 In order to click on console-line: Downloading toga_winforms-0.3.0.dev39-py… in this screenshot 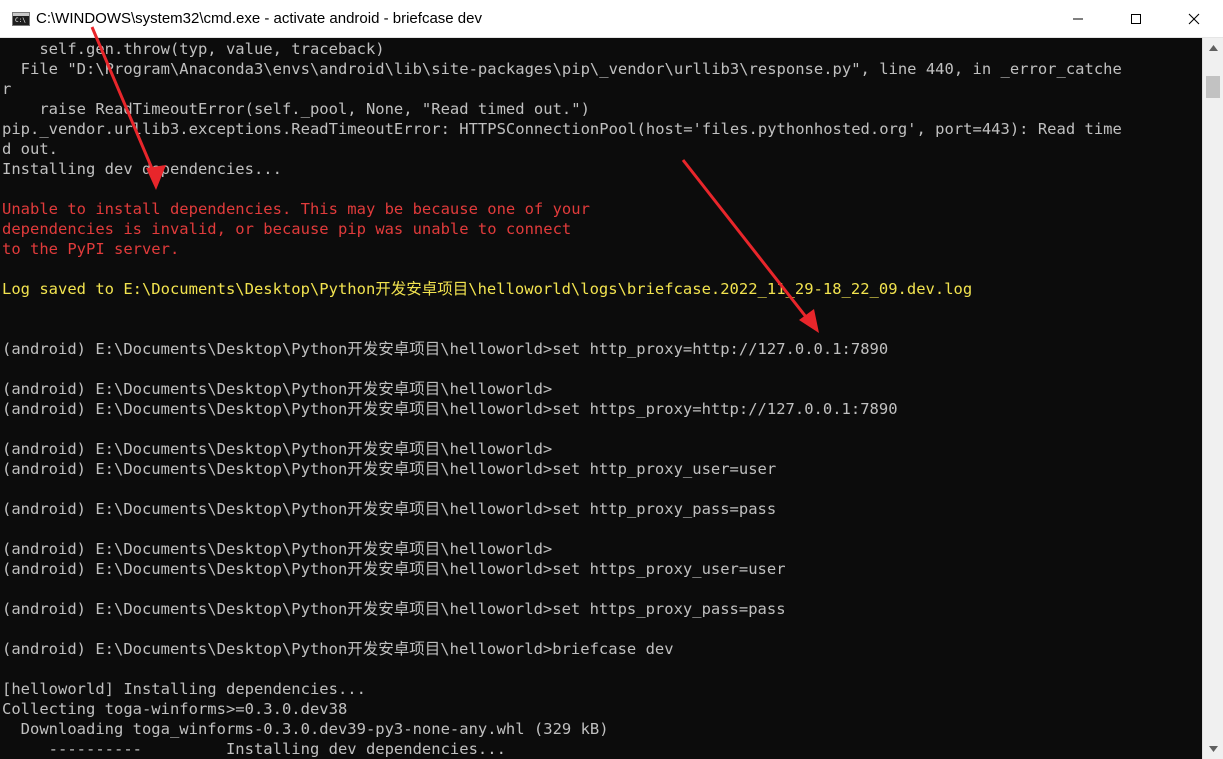, I will do `click(305, 729)`.